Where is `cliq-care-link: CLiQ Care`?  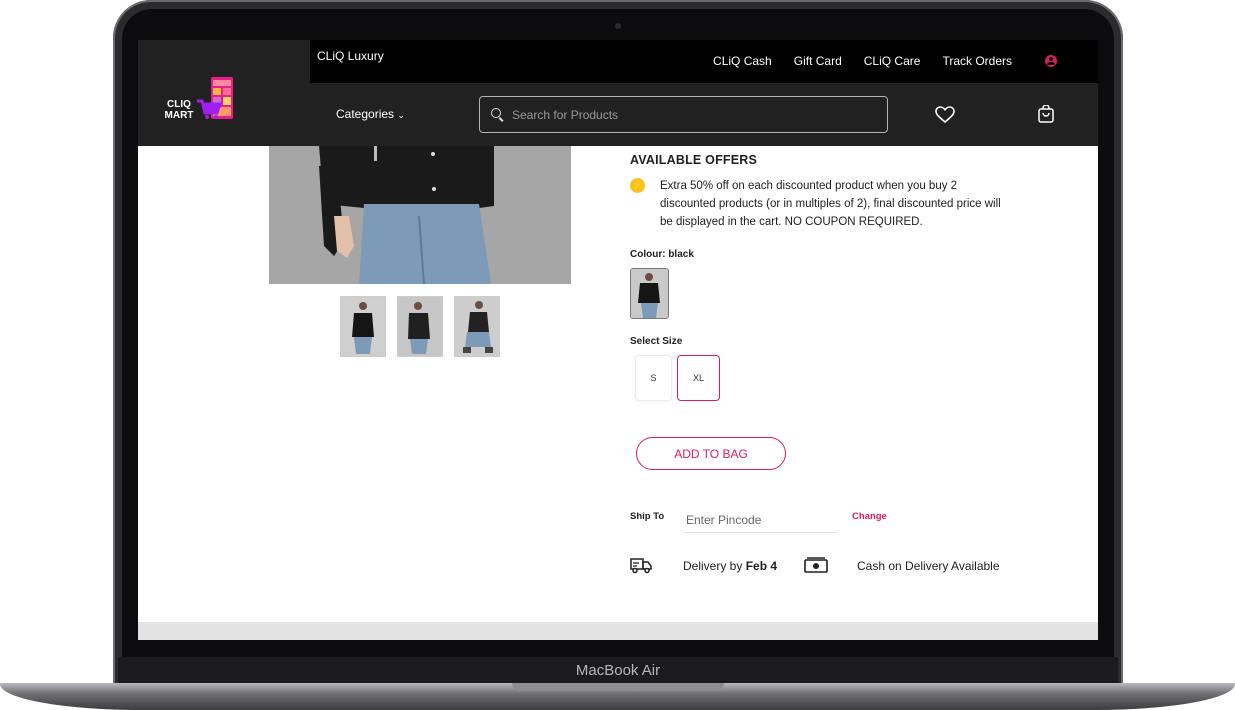
cliq-care-link: CLiQ Care is located at coordinates (892, 61).